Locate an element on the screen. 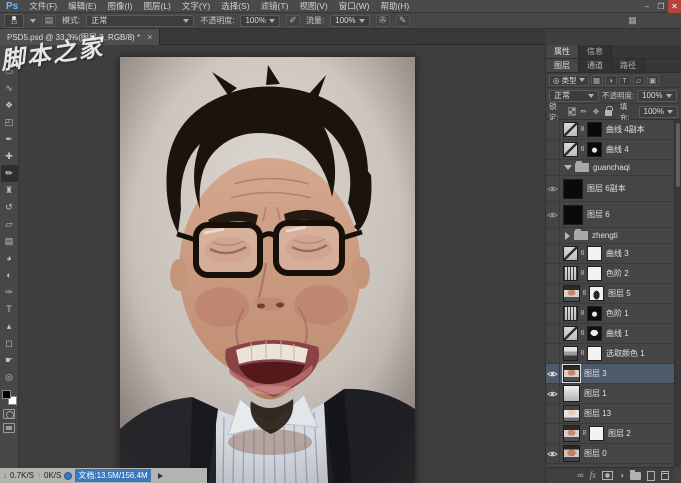  clone-stamp-tool: ♜ is located at coordinates (9, 190).